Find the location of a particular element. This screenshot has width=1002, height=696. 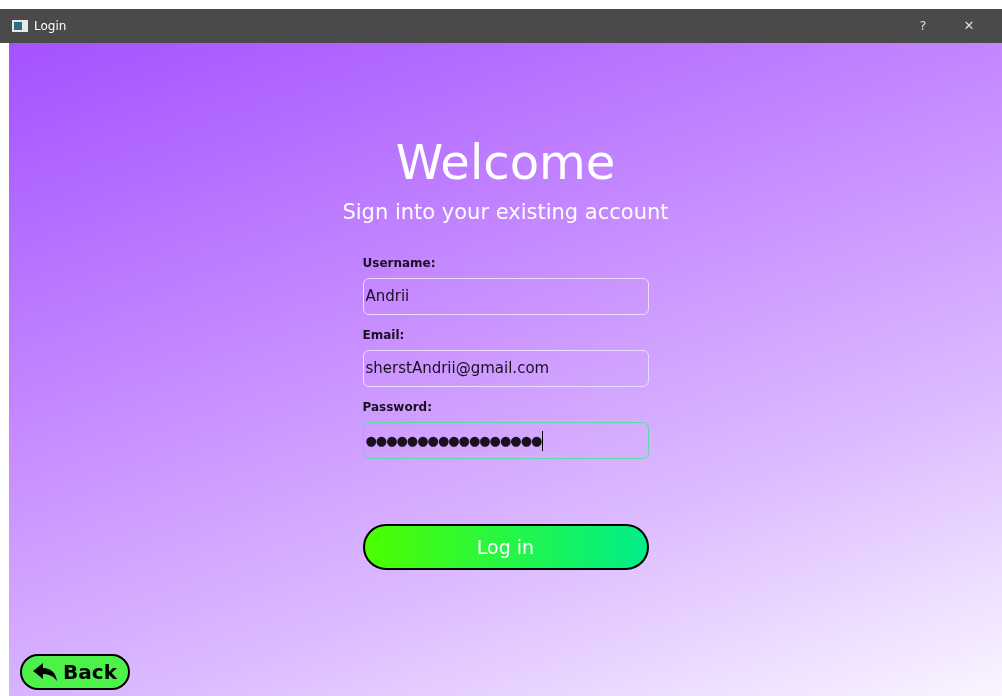

back-button: Back is located at coordinates (75, 672).